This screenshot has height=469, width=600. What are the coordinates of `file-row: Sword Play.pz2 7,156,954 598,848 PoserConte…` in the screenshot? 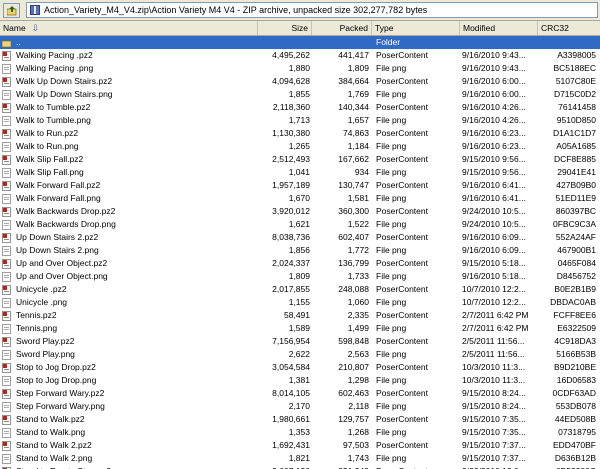 It's located at (300, 341).